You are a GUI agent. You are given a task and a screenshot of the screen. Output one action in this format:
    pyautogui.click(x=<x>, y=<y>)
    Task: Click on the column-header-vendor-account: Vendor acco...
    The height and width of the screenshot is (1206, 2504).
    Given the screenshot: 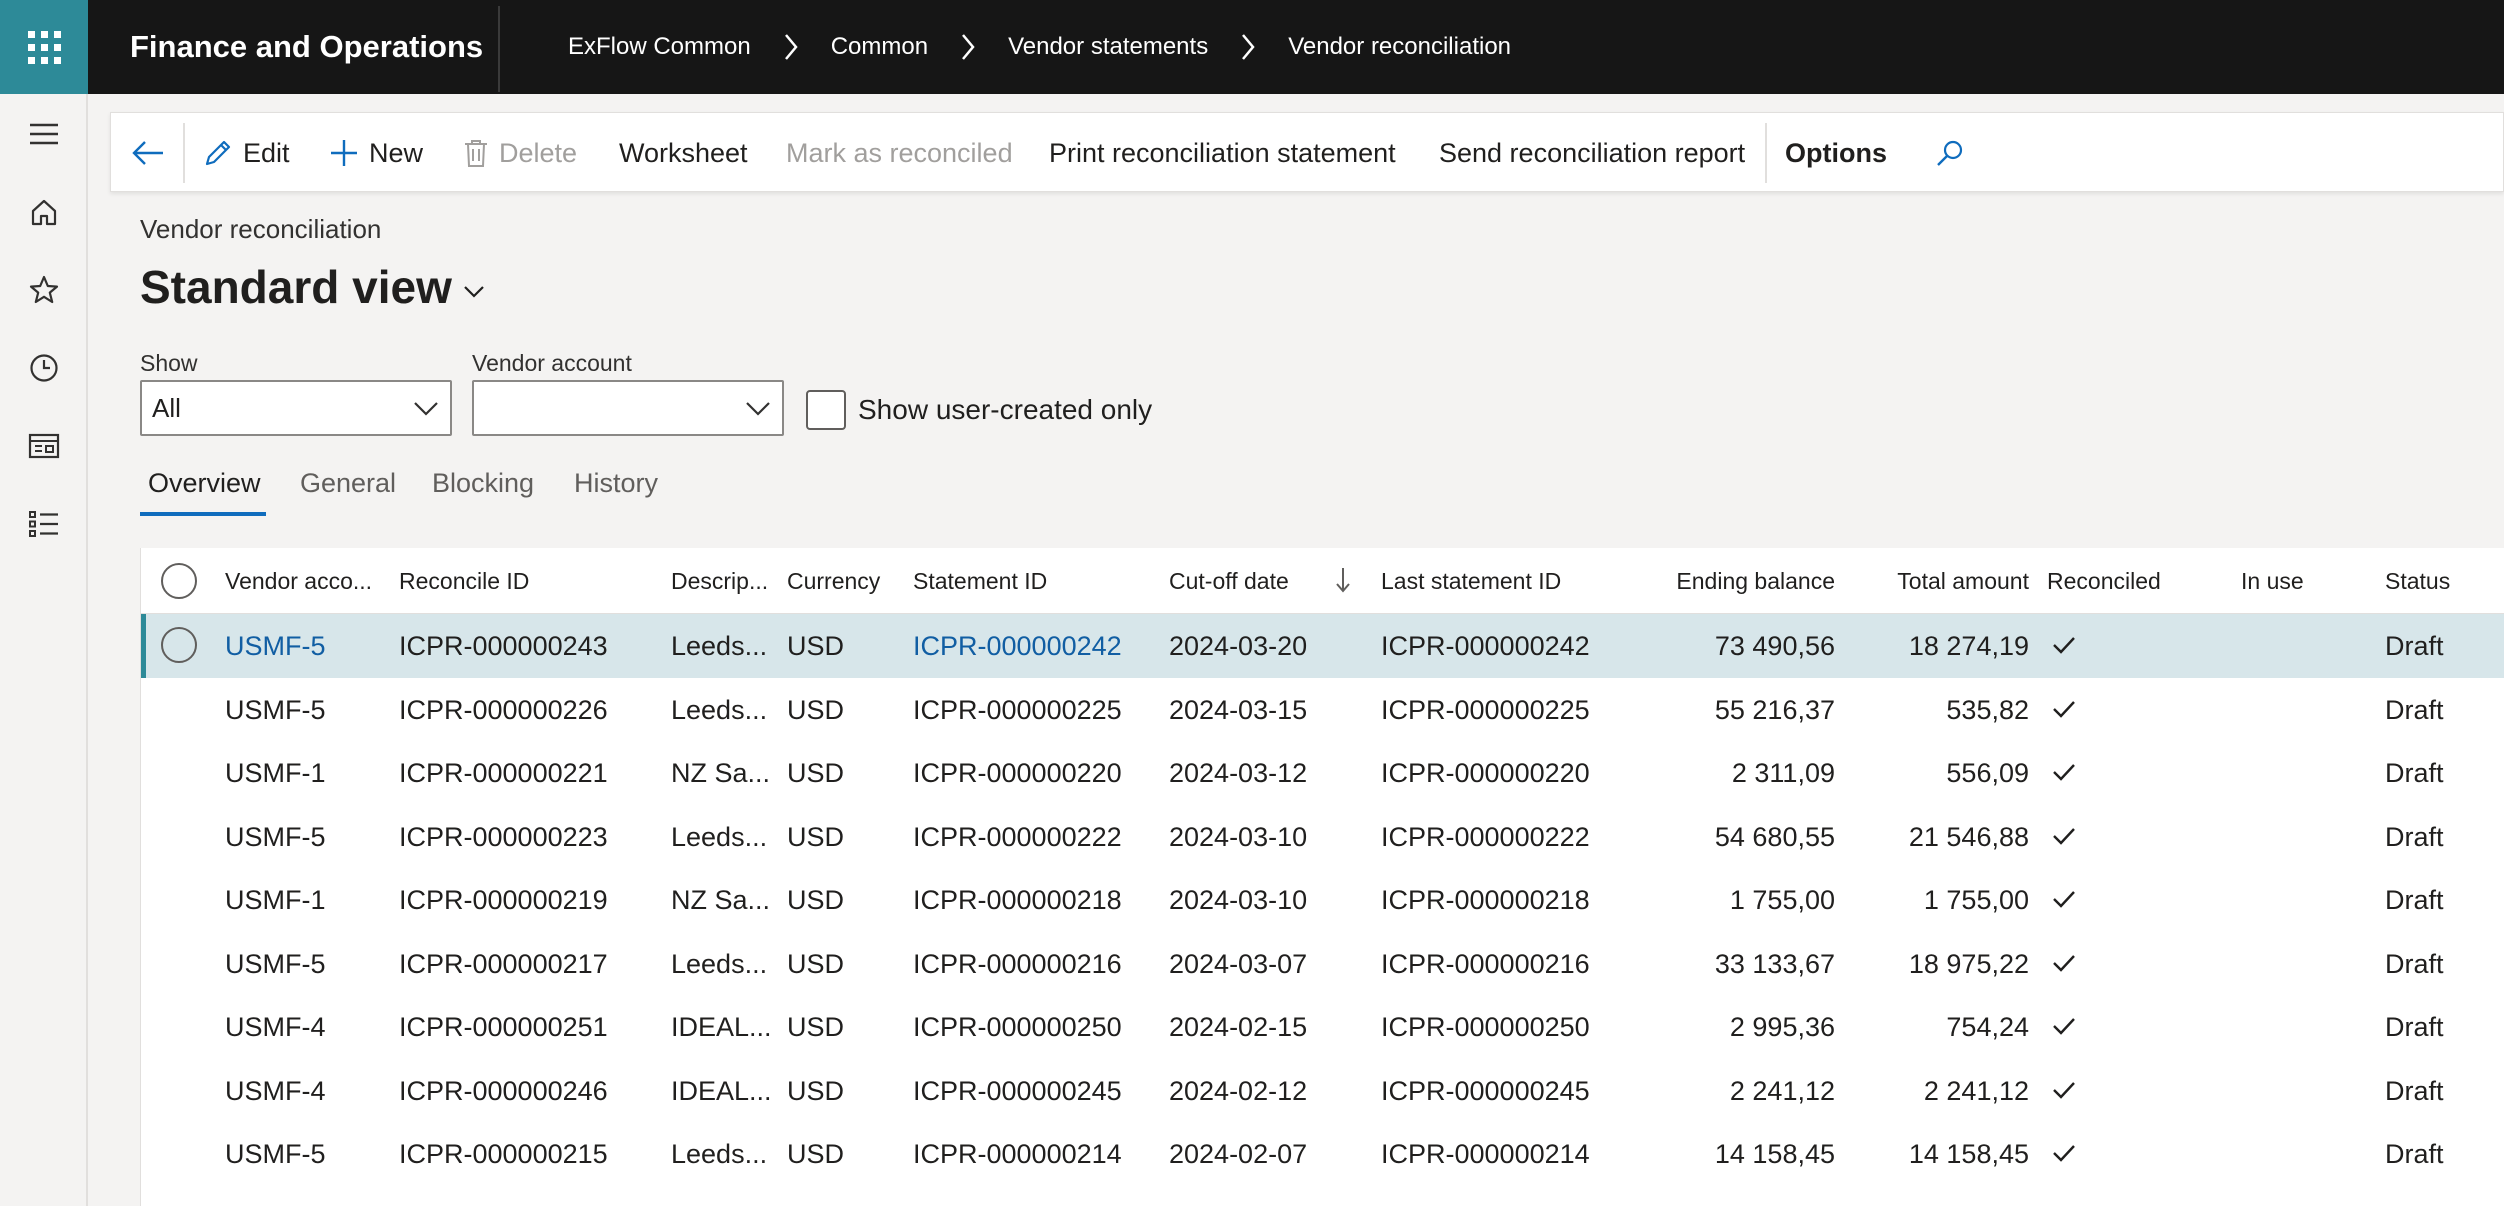 What is the action you would take?
    pyautogui.click(x=298, y=581)
    